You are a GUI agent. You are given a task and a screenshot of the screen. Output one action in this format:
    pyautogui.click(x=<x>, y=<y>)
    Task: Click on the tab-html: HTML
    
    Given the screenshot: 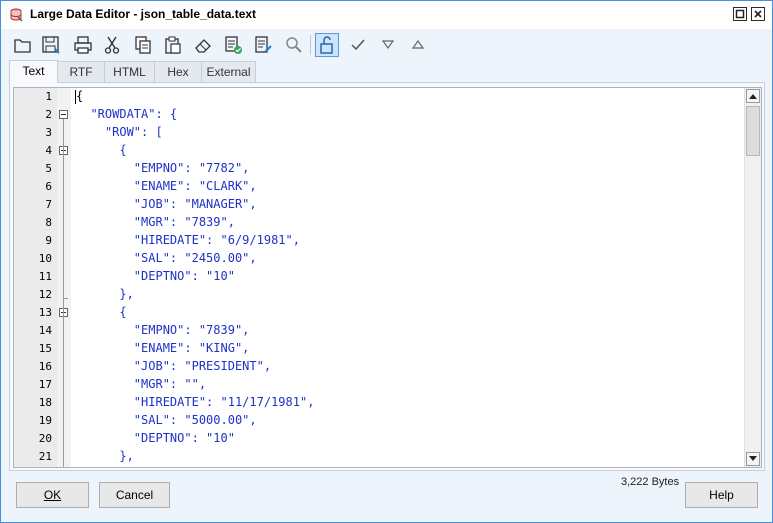 What is the action you would take?
    pyautogui.click(x=129, y=71)
    